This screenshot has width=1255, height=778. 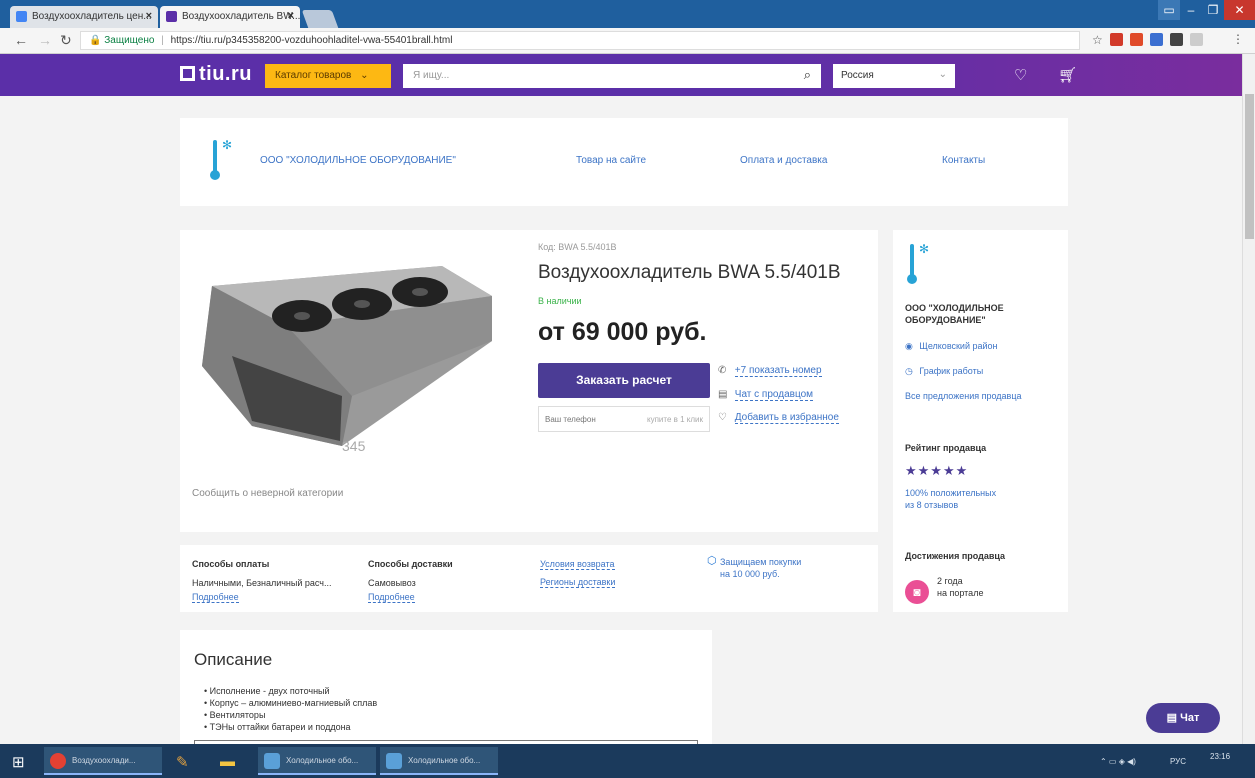 I want to click on seller-name: ООО "ХОЛОДИЛЬНОЕ ОБОРУДОВАНИЕ", so click(x=985, y=314).